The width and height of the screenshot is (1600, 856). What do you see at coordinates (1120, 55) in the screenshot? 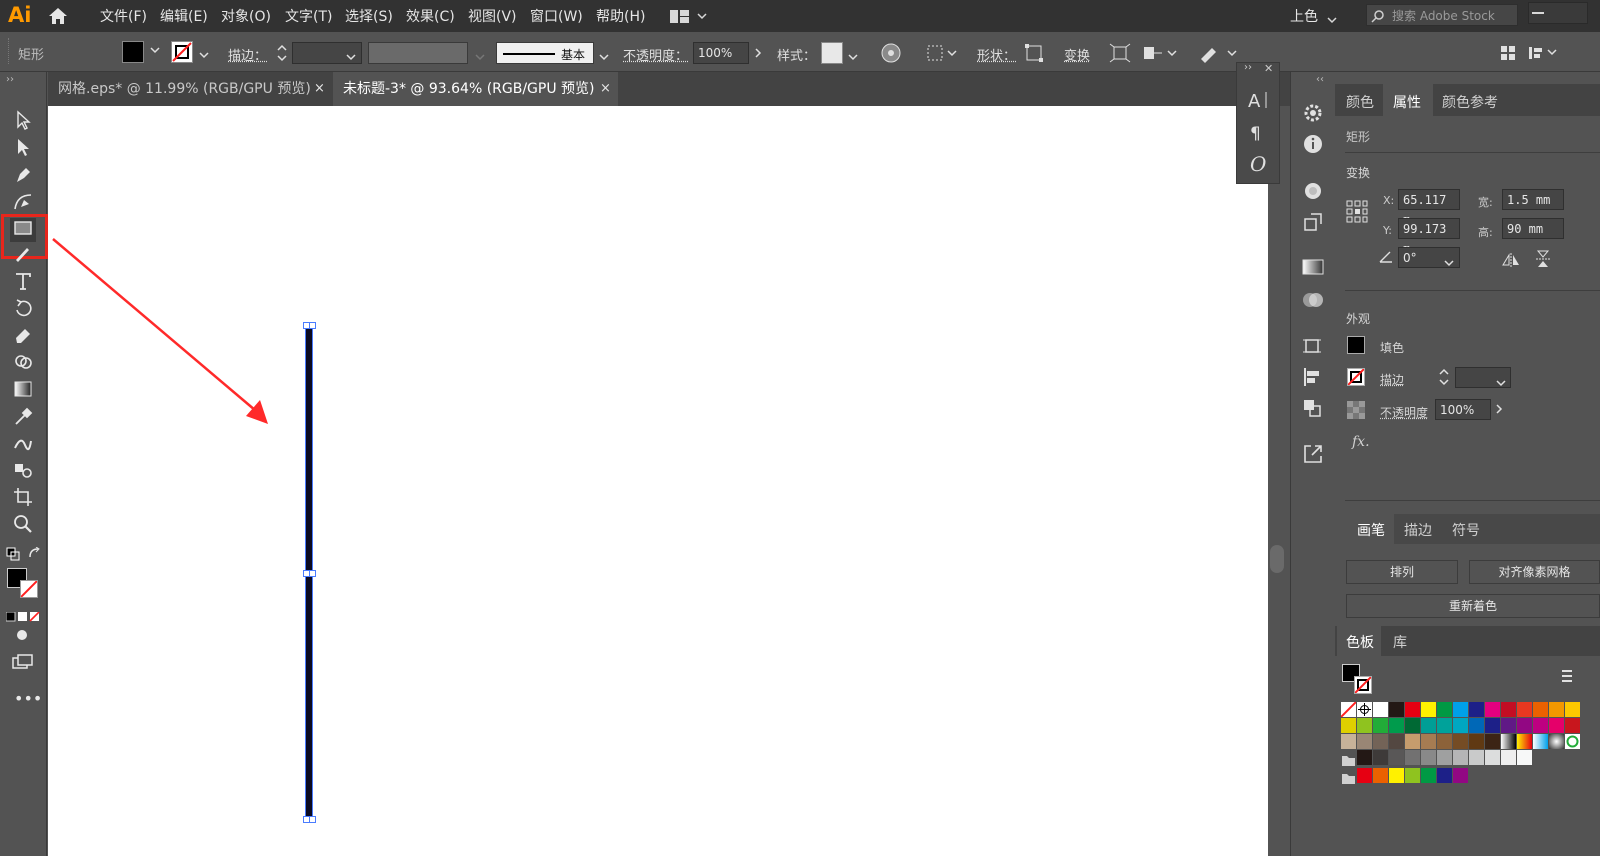
I see `transform-each-icon` at bounding box center [1120, 55].